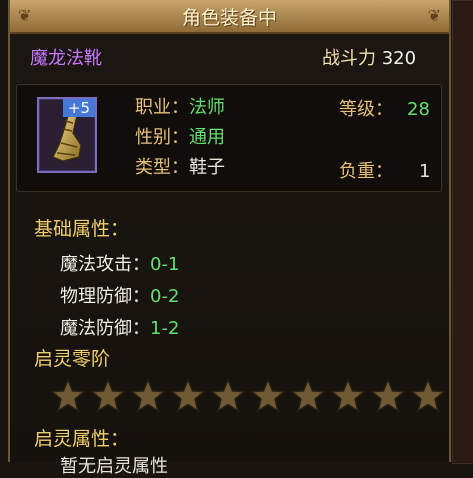 This screenshot has height=478, width=473. I want to click on combat-power: 战斗力 320, so click(369, 57).